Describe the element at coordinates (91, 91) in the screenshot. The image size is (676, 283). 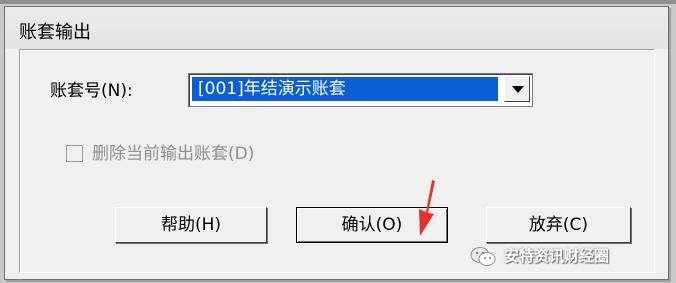
I see `account-label: 账套号(N):` at that location.